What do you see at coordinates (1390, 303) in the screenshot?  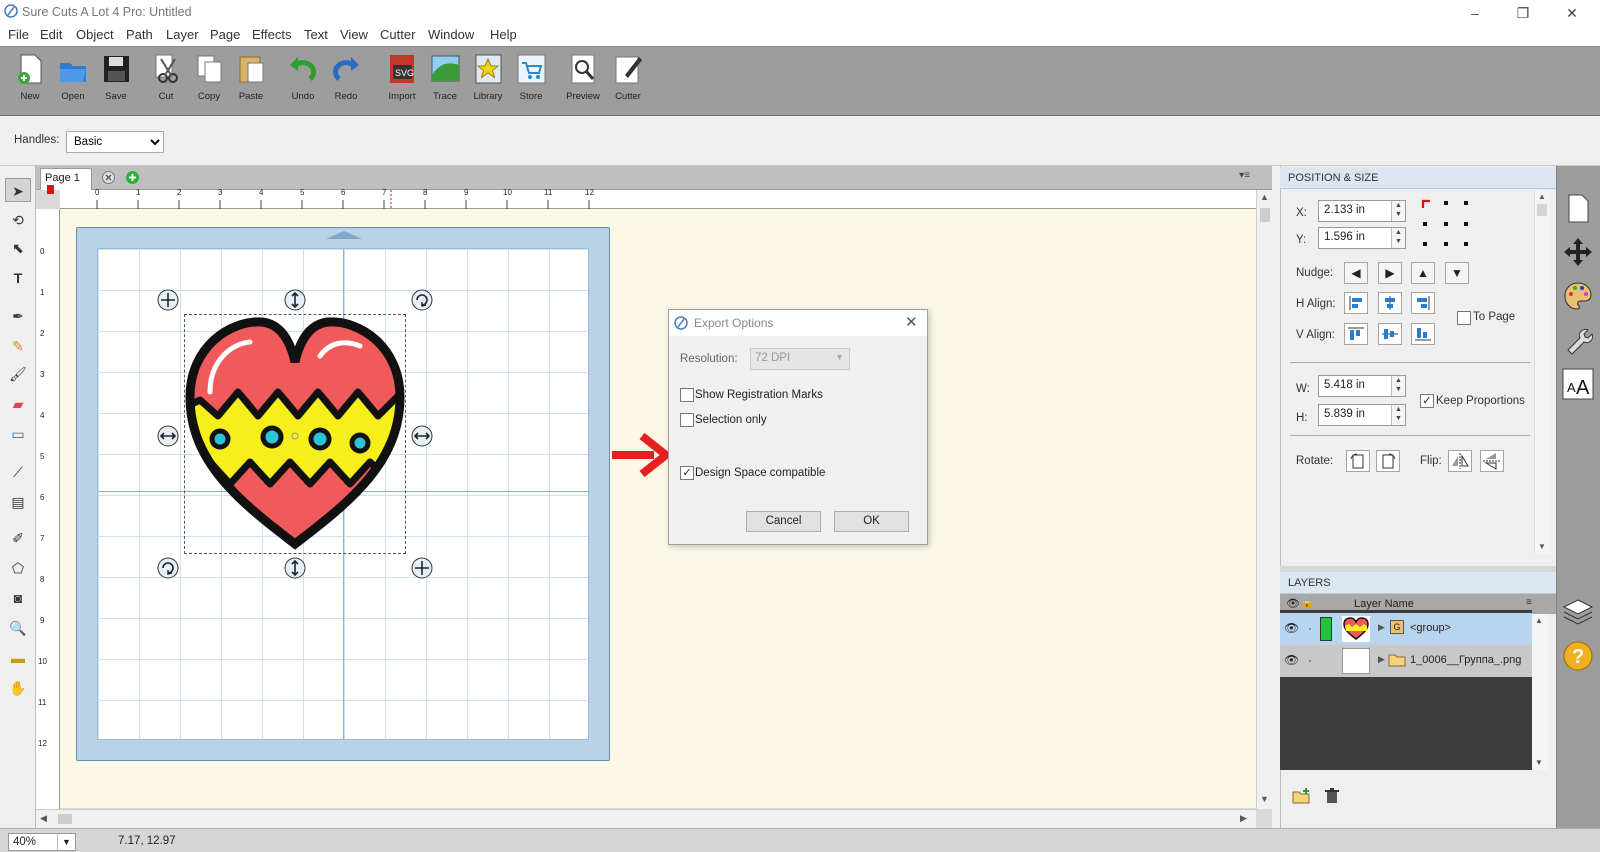 I see `align-center-icon` at bounding box center [1390, 303].